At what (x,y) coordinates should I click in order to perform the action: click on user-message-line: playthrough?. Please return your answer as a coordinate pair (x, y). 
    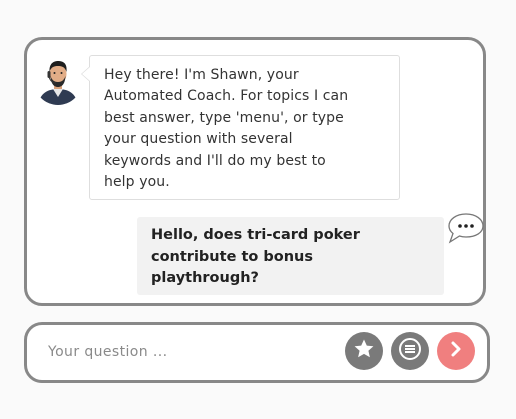
    Looking at the image, I should click on (205, 278).